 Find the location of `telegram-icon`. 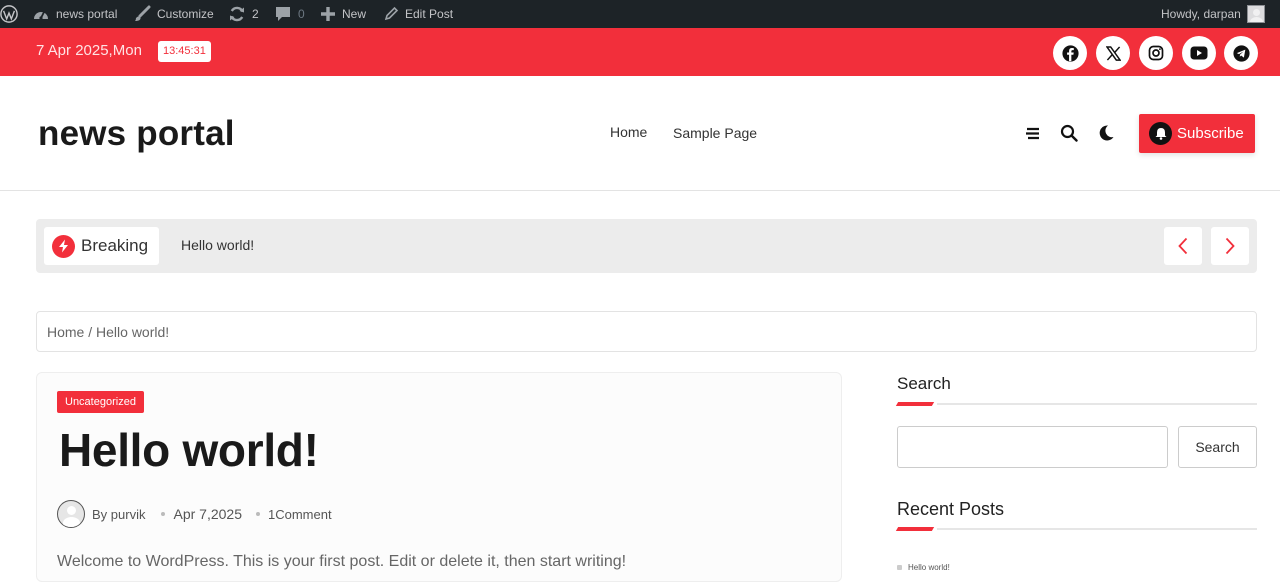

telegram-icon is located at coordinates (1241, 53).